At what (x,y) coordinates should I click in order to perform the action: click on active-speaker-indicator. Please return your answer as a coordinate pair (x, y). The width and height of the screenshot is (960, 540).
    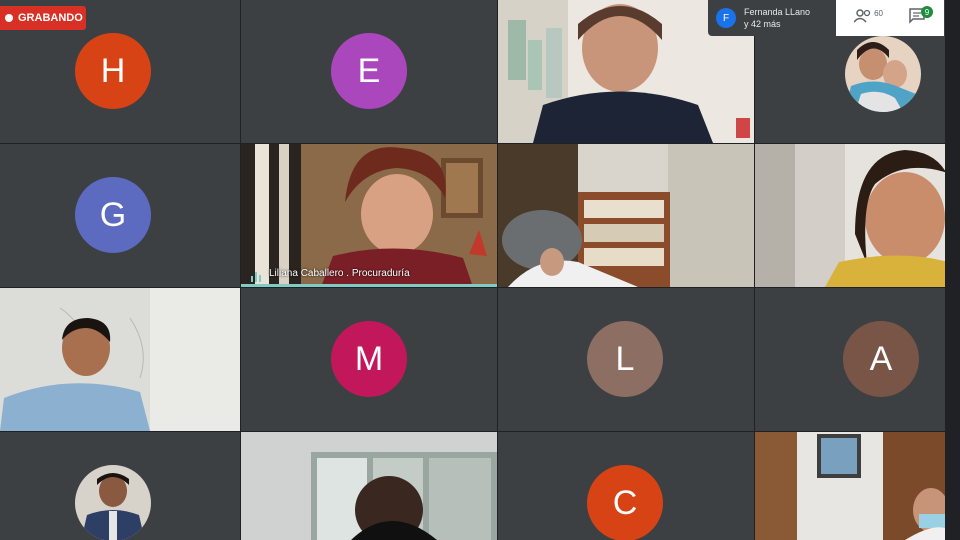
    Looking at the image, I should click on (369, 285).